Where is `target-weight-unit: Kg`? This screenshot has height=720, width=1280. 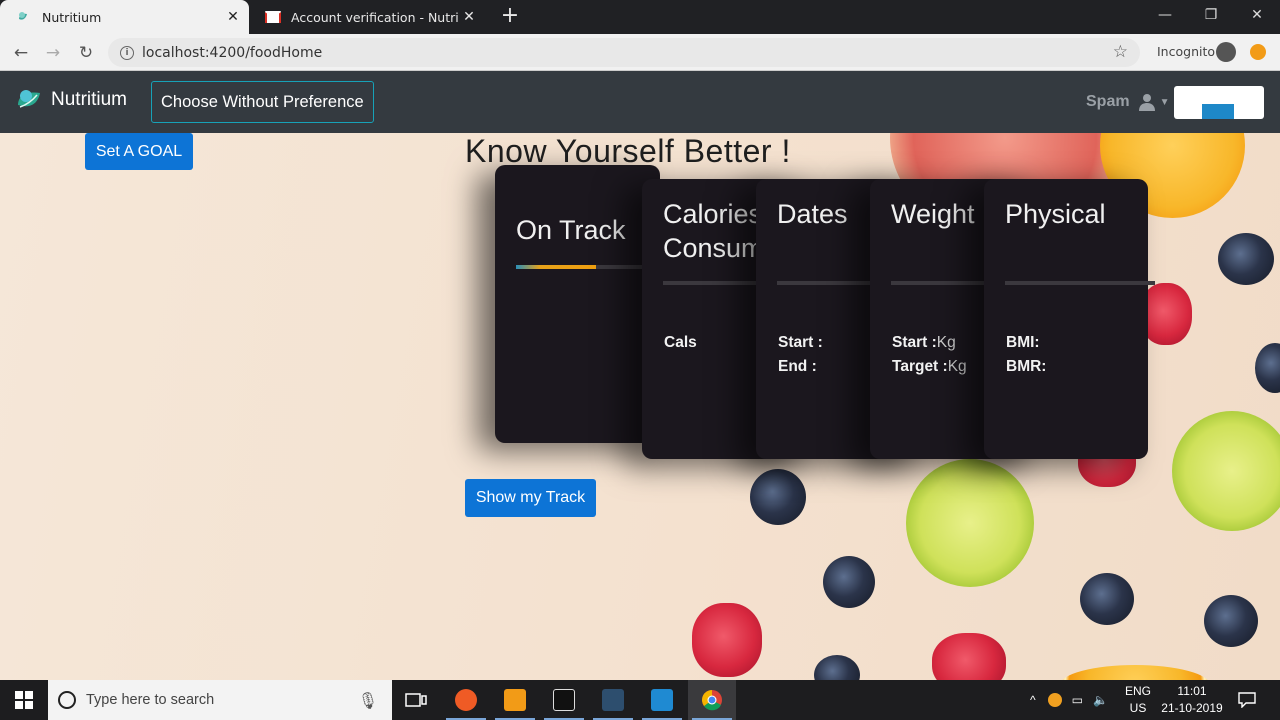 target-weight-unit: Kg is located at coordinates (957, 366).